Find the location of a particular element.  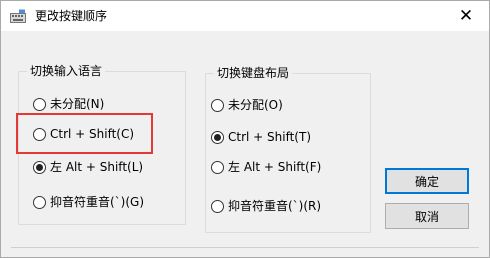

input-language-option-grave-accent: 抑音符重音(`)(G) is located at coordinates (88, 202).